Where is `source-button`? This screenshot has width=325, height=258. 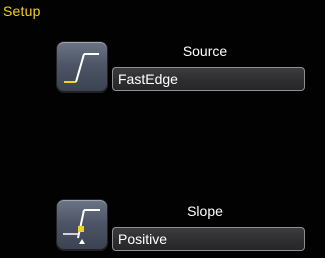
source-button is located at coordinates (82, 67).